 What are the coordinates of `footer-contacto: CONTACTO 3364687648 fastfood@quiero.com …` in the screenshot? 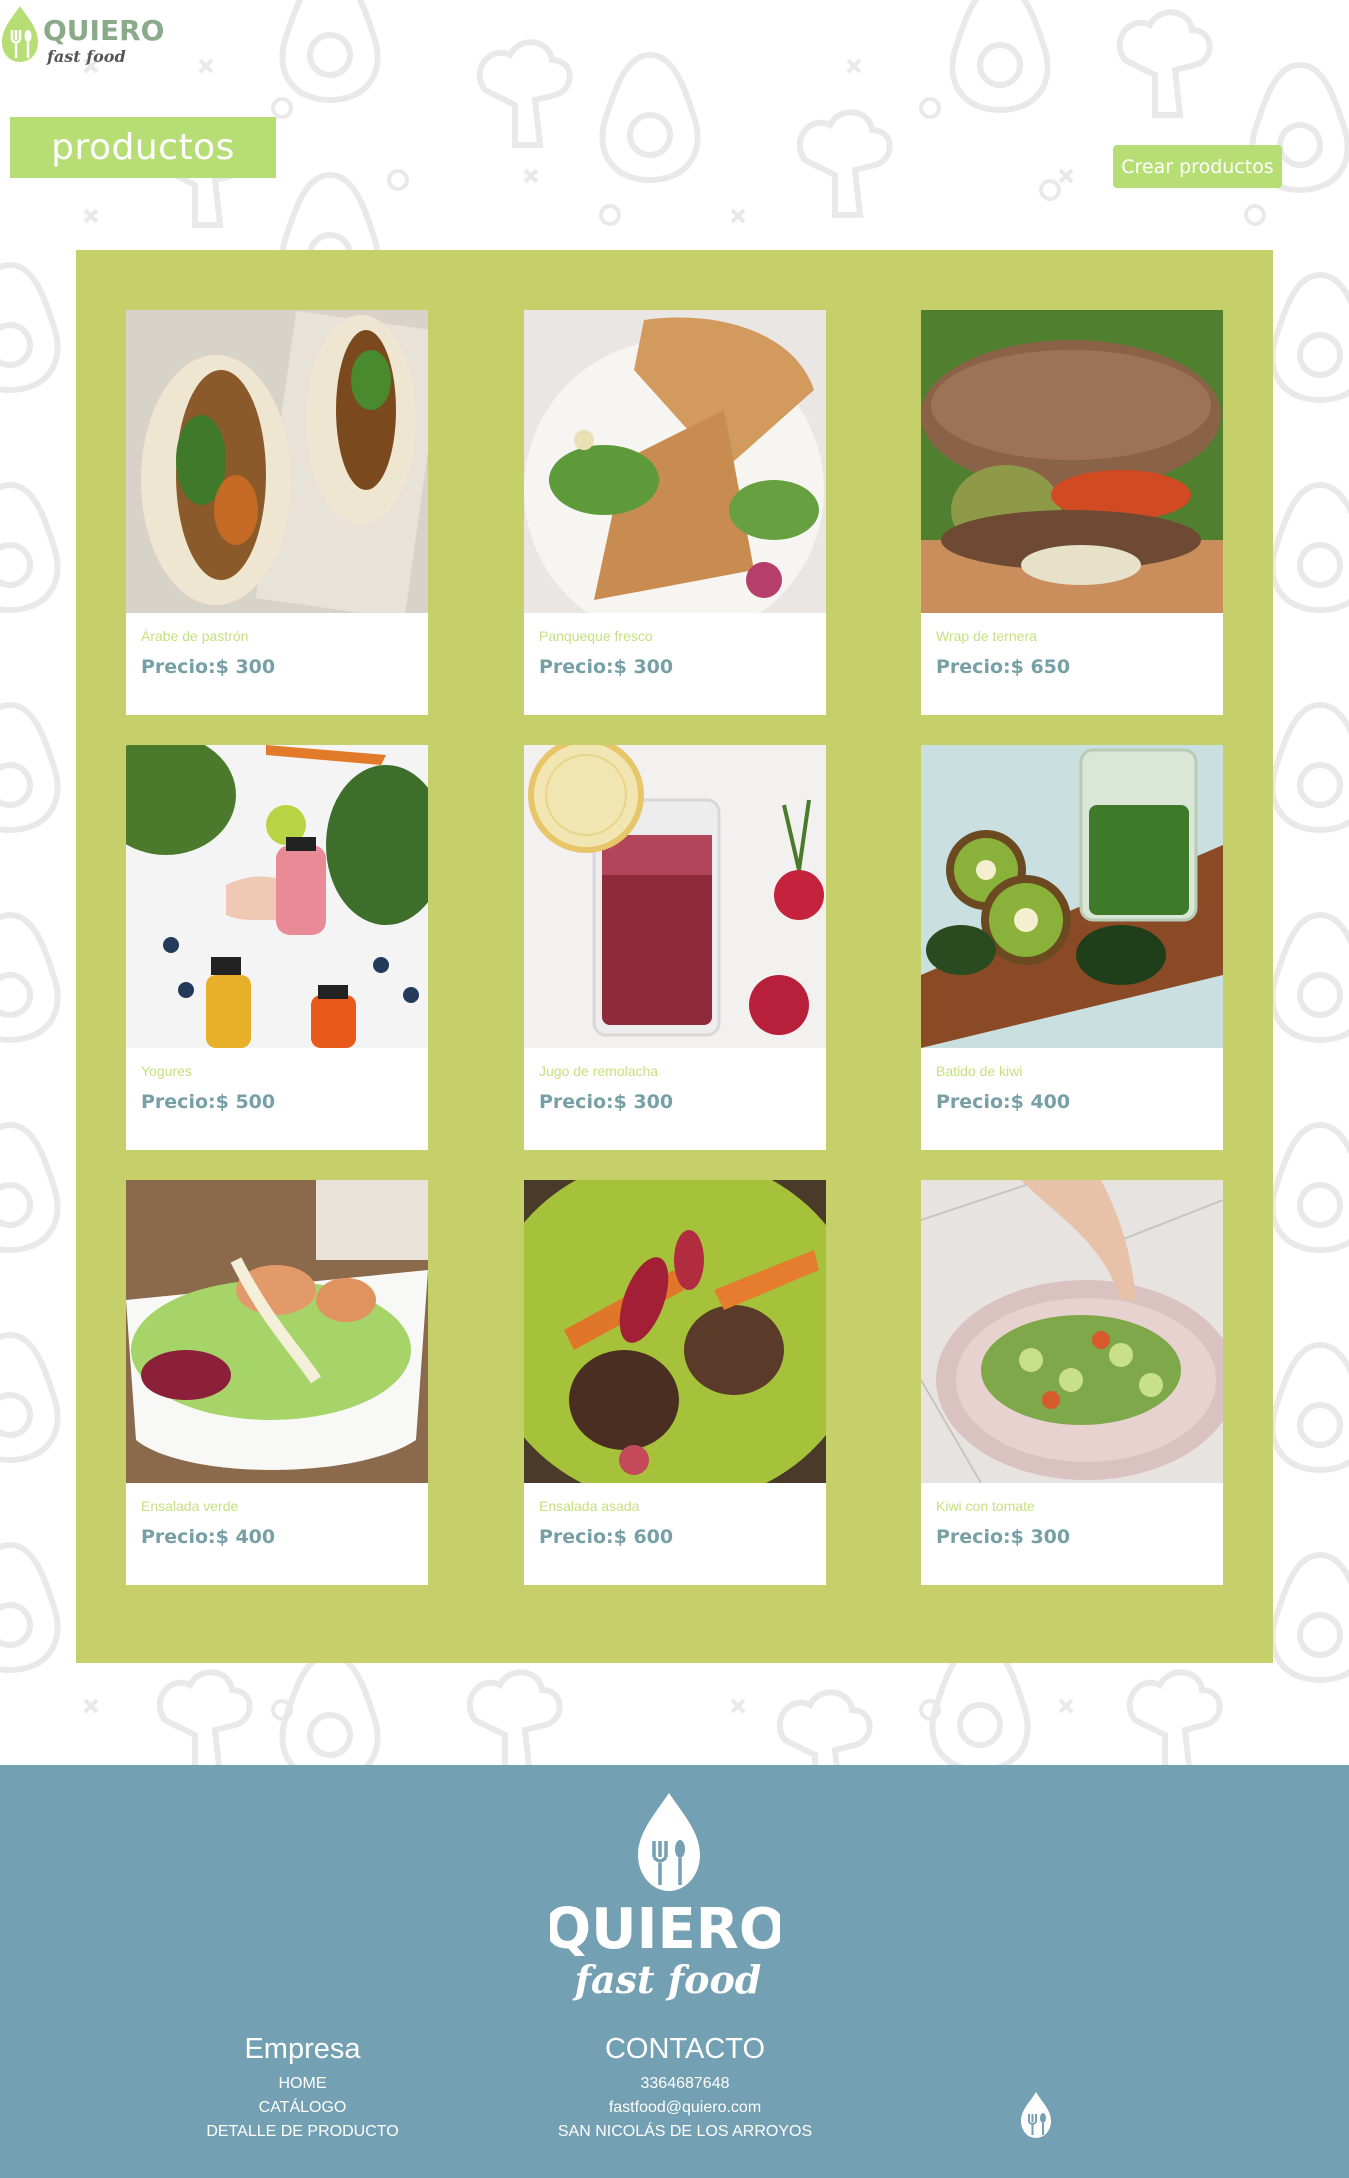 It's located at (685, 2088).